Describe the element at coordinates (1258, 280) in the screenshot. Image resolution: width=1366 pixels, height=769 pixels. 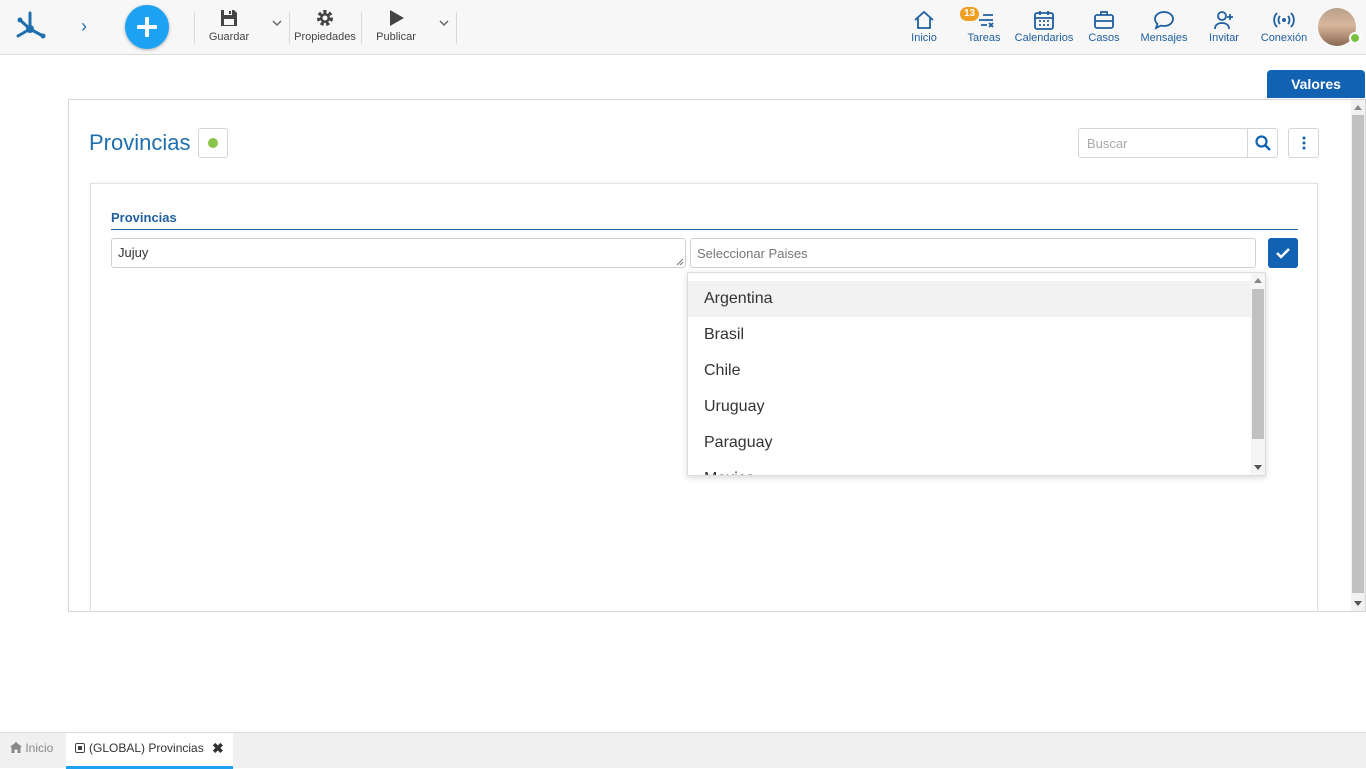
I see `dropdown-scroll-up-icon` at that location.